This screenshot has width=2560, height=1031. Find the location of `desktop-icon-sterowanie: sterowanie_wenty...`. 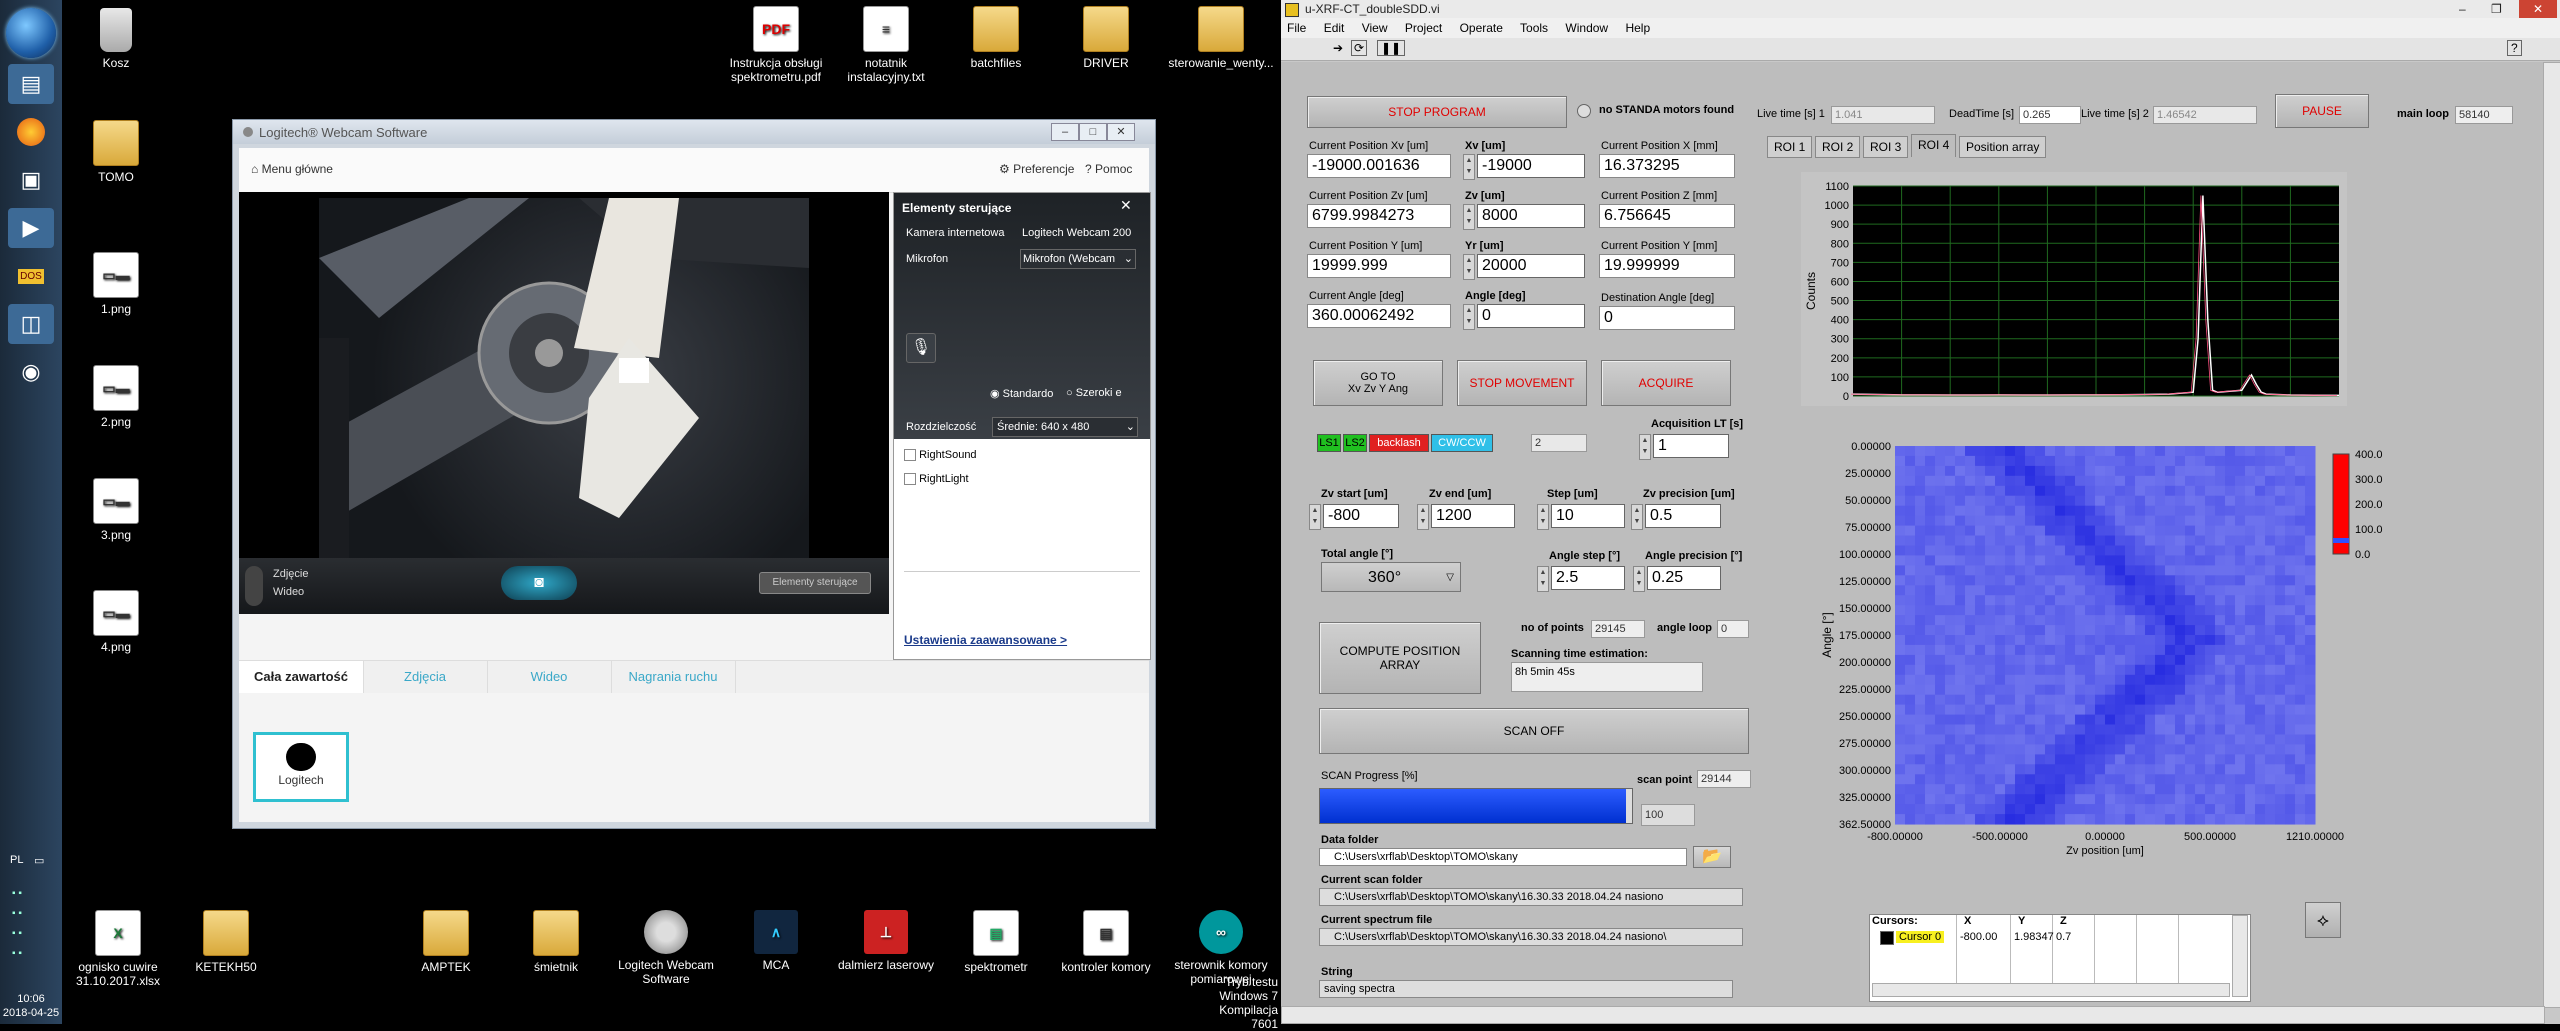

desktop-icon-sterowanie: sterowanie_wenty... is located at coordinates (1221, 38).